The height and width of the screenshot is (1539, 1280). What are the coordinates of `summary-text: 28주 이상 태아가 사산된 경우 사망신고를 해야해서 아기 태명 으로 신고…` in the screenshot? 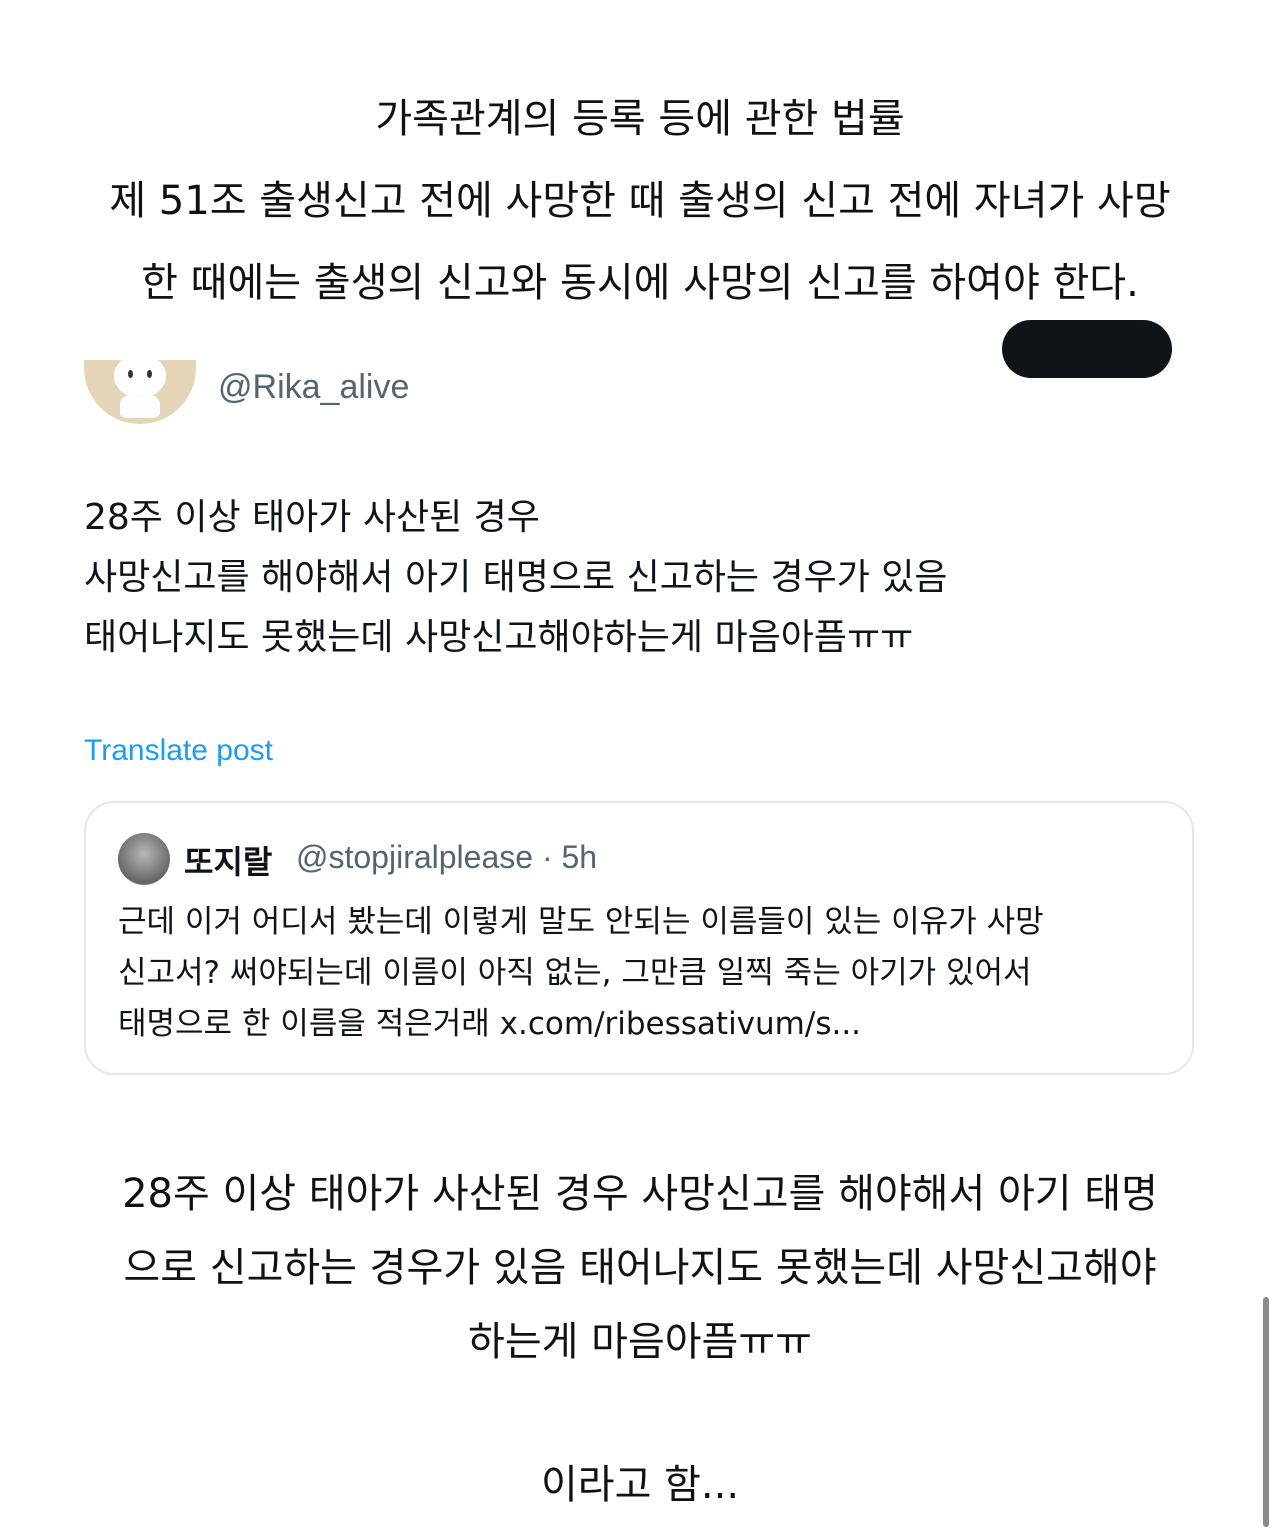 It's located at (640, 1268).